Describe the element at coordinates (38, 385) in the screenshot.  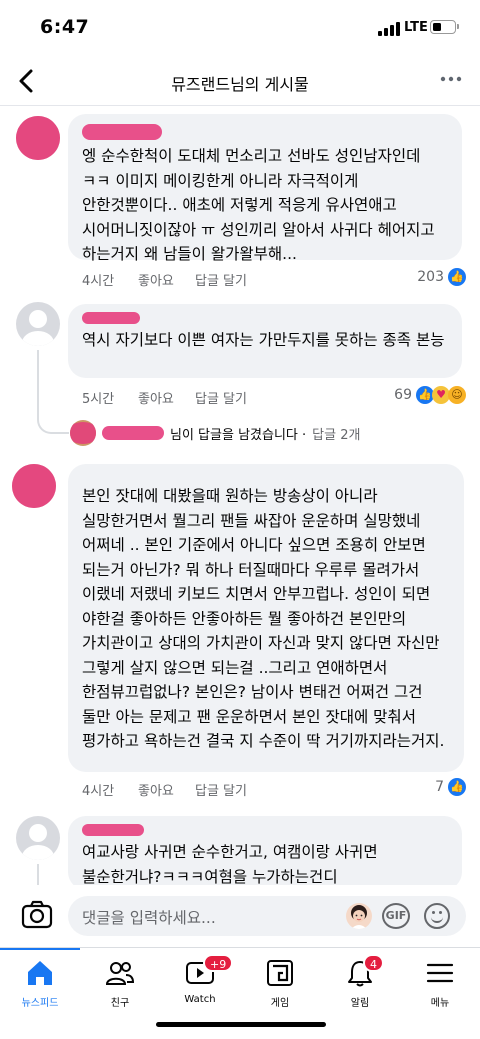
I see `thread-line` at that location.